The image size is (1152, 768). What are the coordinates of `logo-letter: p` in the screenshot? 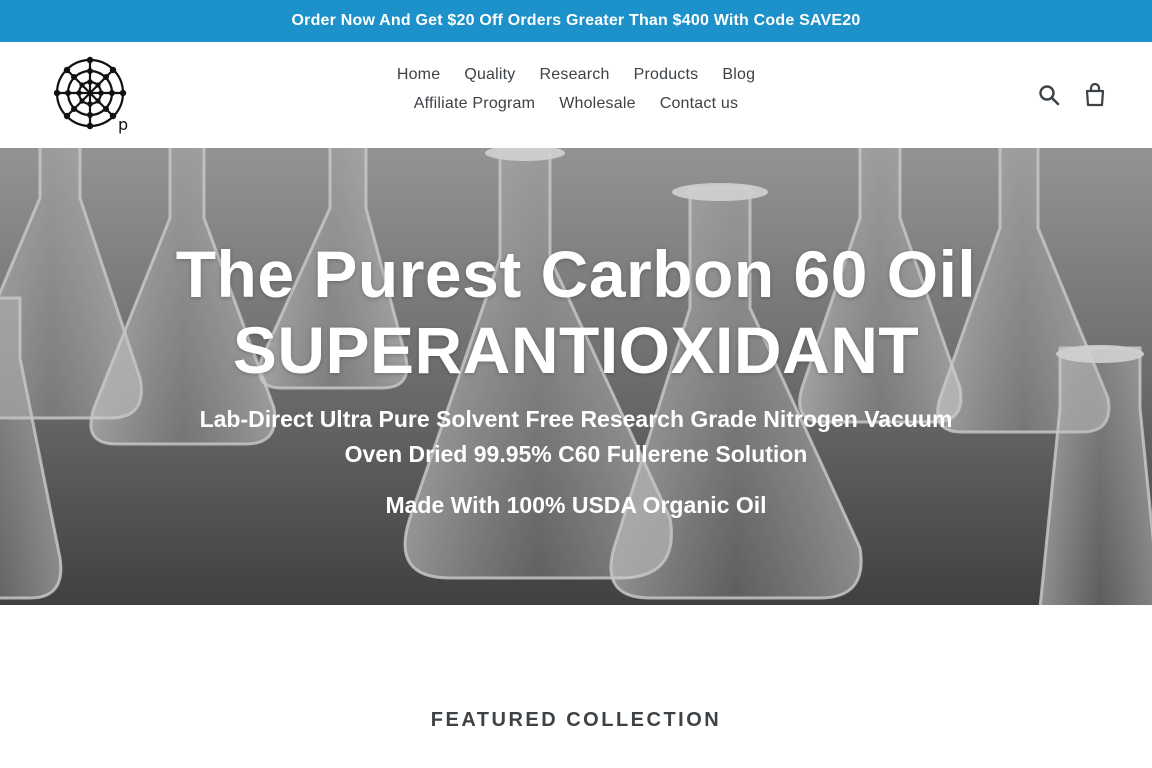 It's located at (123, 124).